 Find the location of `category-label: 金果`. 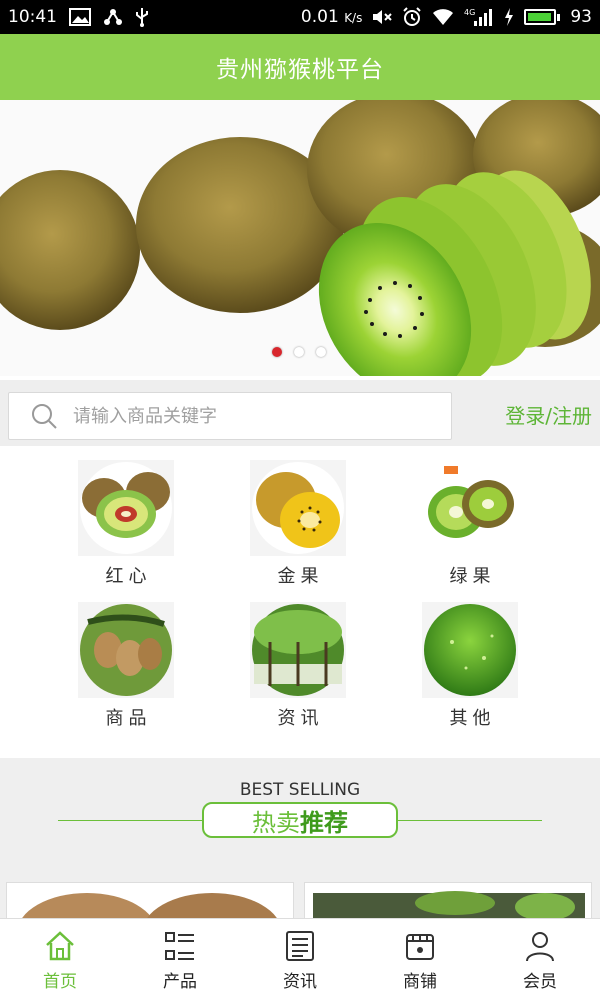

category-label: 金果 is located at coordinates (300, 576).